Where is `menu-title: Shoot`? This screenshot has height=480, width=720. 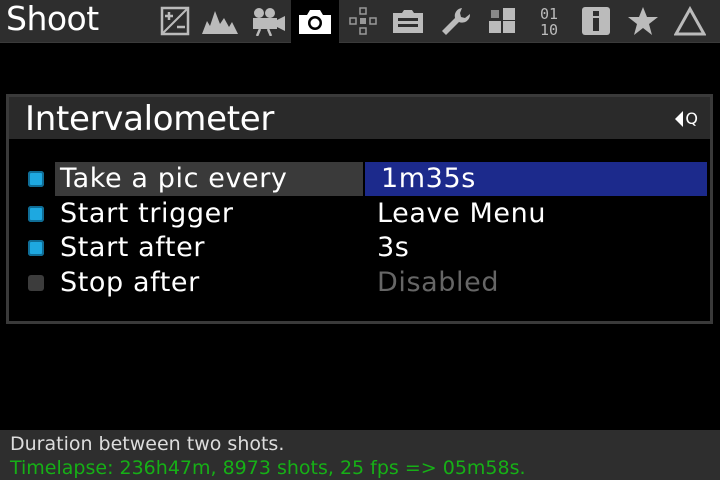
menu-title: Shoot is located at coordinates (52, 19).